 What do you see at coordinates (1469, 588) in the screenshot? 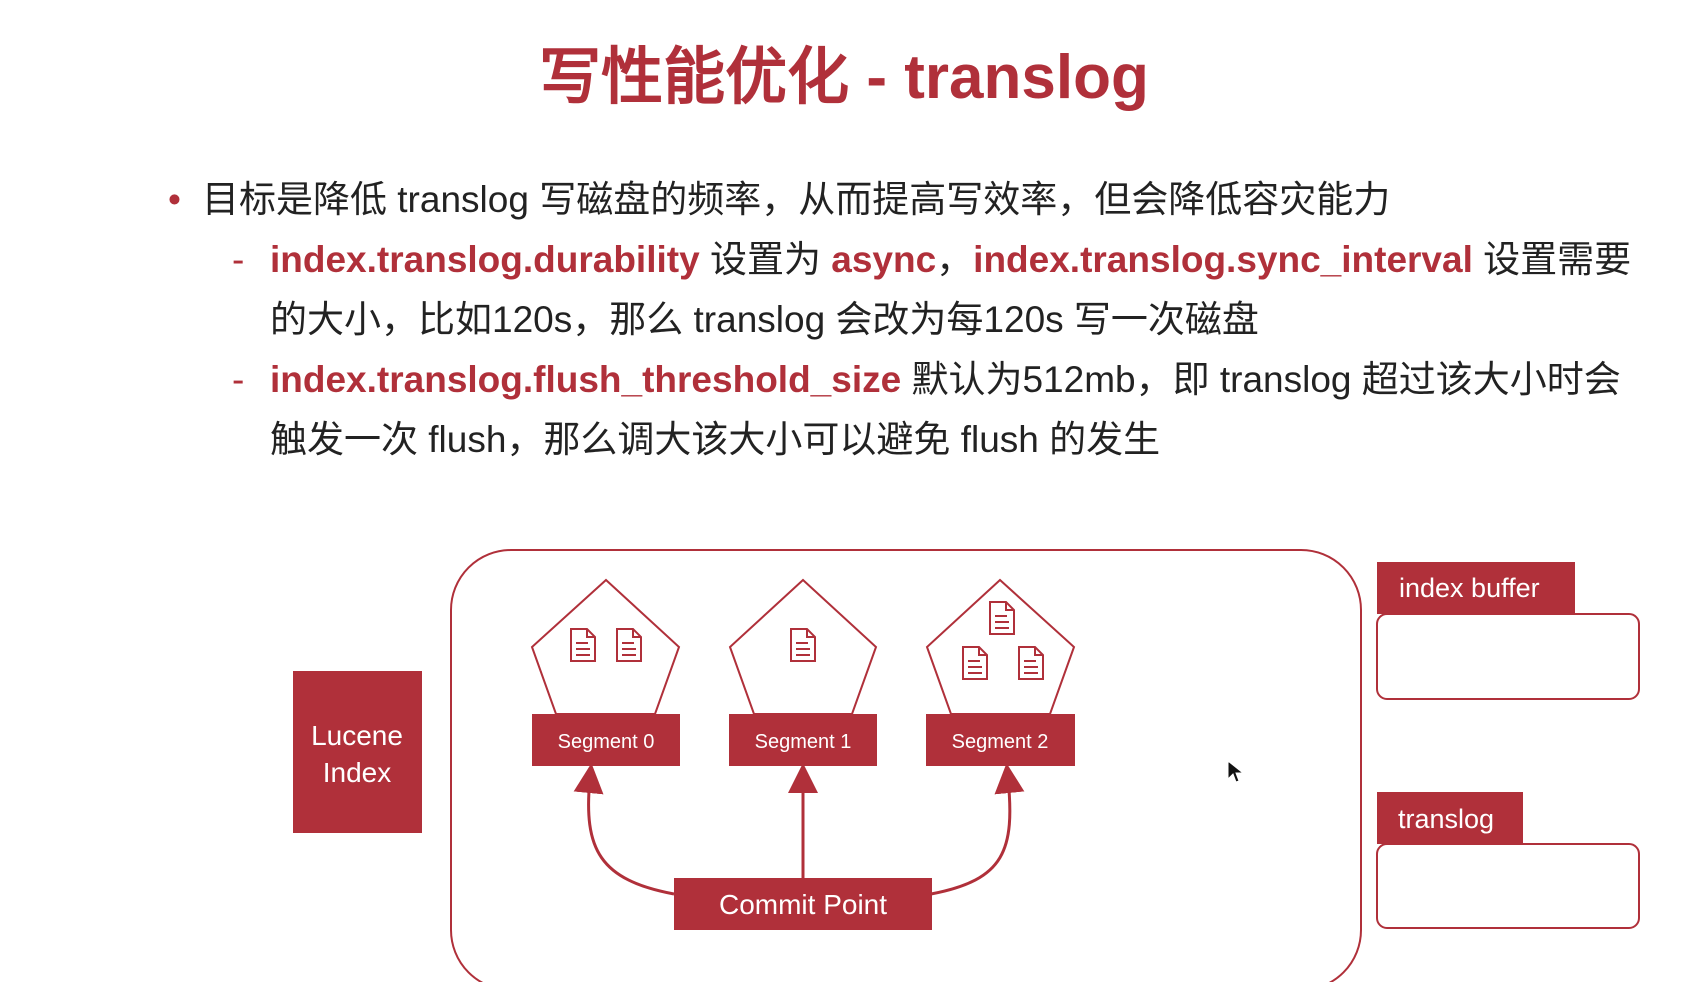
I see `index-buffer-label: index buffer` at bounding box center [1469, 588].